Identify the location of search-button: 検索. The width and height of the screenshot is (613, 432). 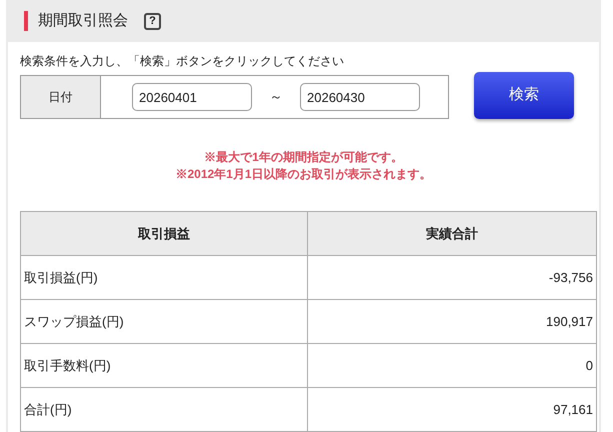
(524, 95).